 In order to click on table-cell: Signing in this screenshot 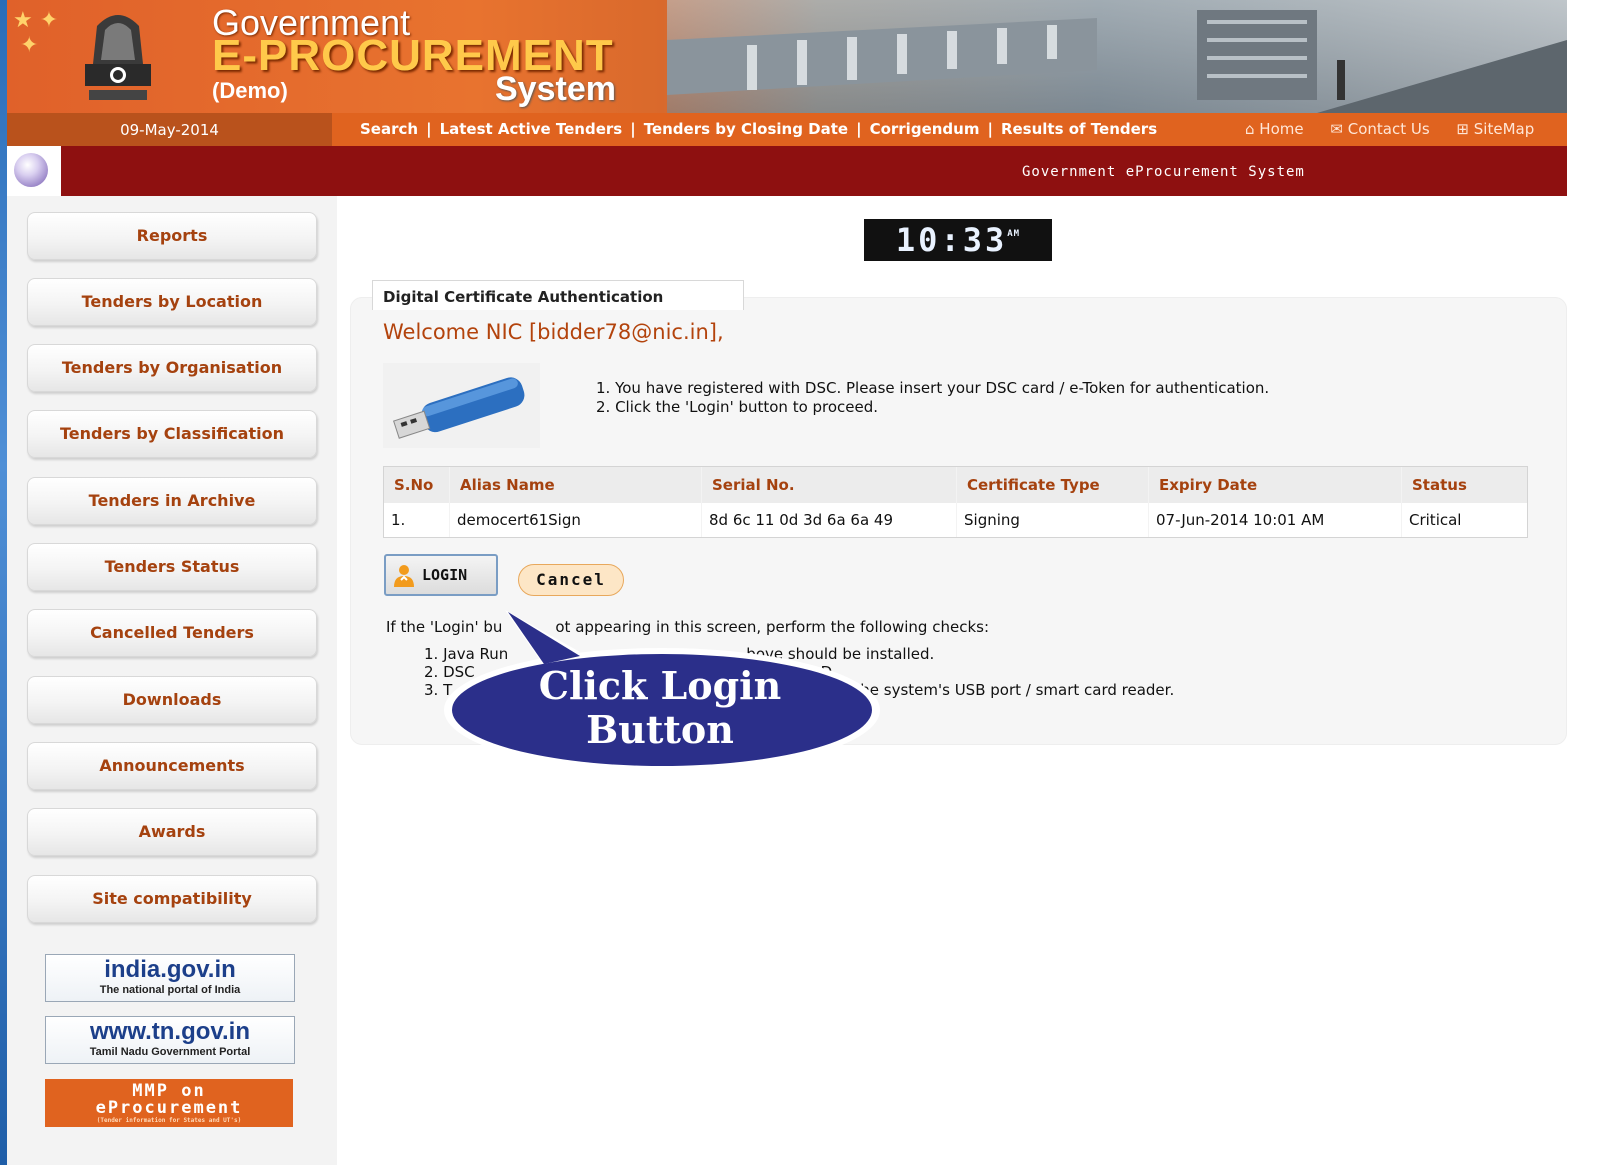, I will do `click(1052, 520)`.